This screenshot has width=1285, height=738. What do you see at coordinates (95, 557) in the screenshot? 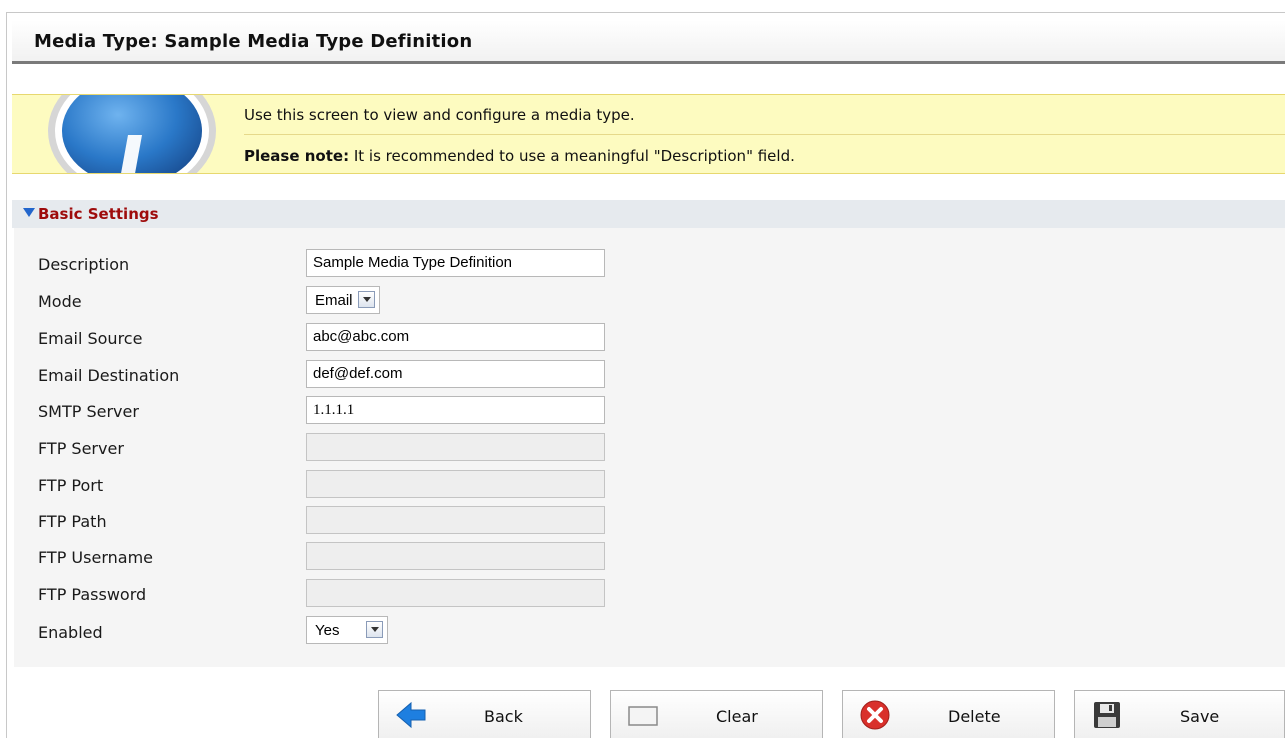
I see `ftp-username-label: FTP Username` at bounding box center [95, 557].